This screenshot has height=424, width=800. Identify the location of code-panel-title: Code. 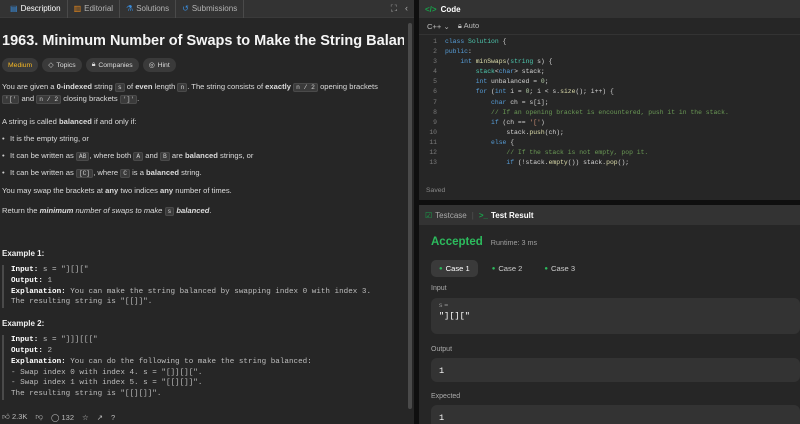
(450, 9).